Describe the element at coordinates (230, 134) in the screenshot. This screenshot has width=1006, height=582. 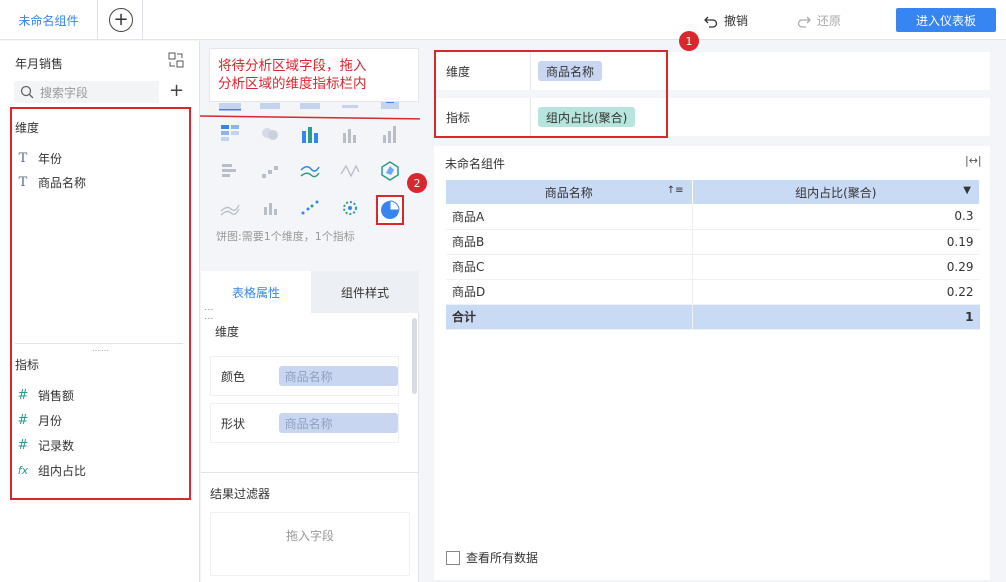
I see `grouped-table-icon` at that location.